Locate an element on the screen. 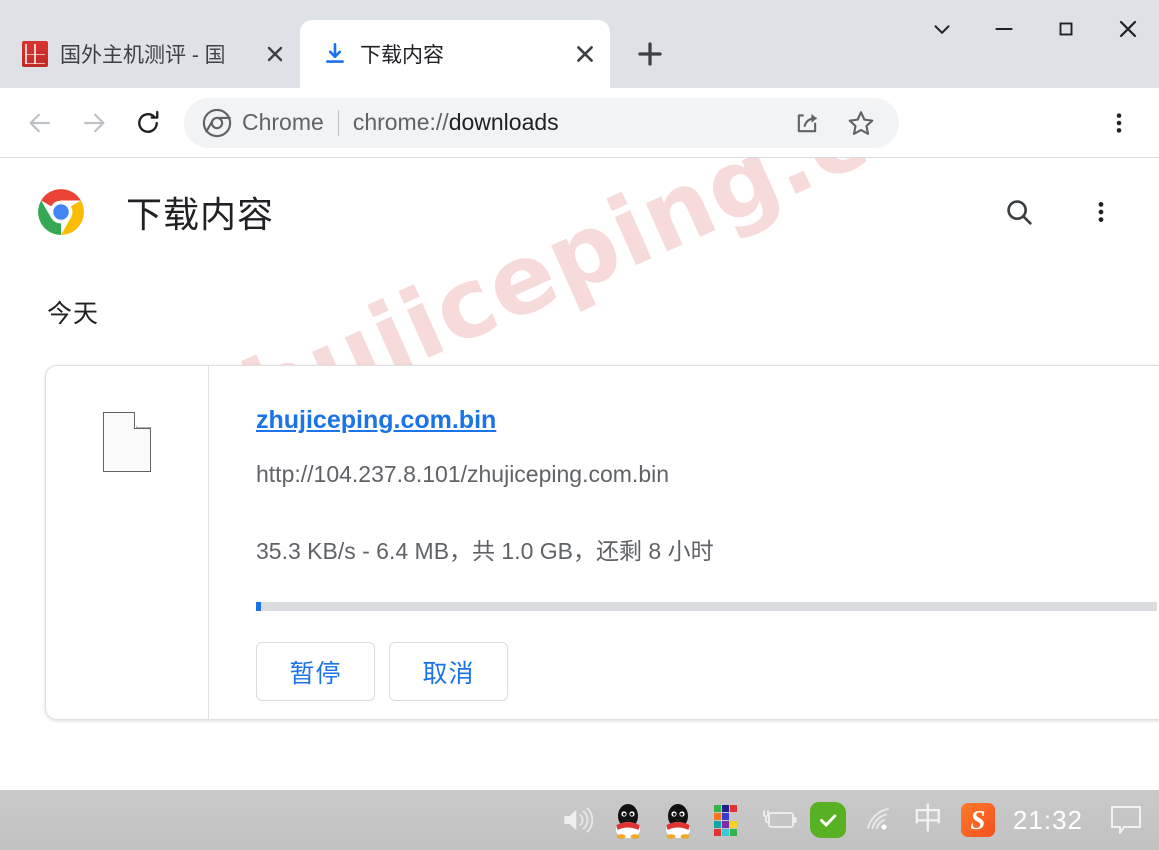 The width and height of the screenshot is (1159, 850). security-check-icon is located at coordinates (828, 820).